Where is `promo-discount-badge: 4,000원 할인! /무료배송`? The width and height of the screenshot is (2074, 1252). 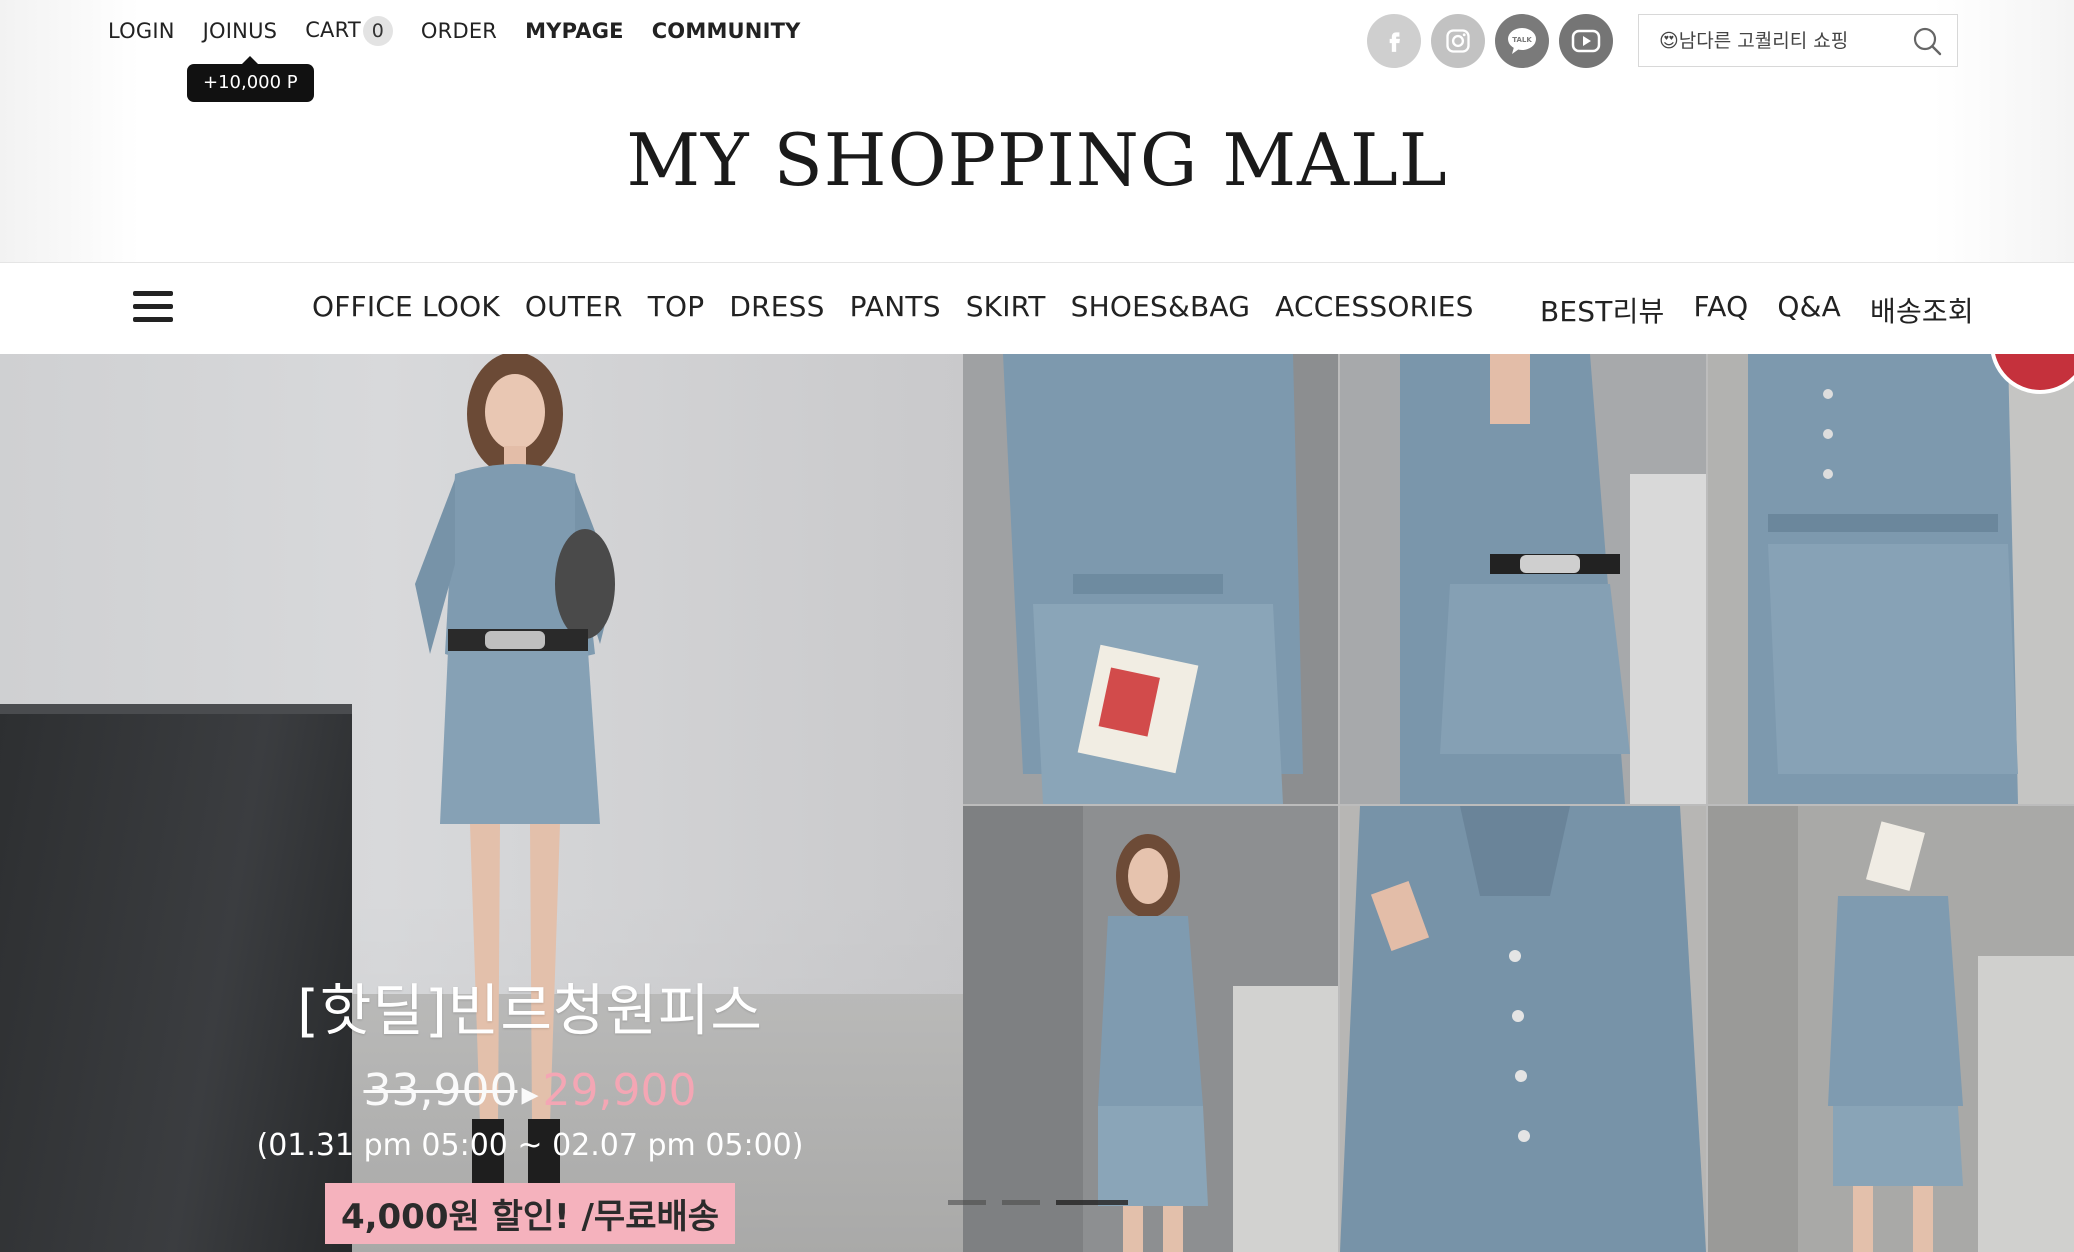
promo-discount-badge: 4,000원 할인! /무료배송 is located at coordinates (530, 1213).